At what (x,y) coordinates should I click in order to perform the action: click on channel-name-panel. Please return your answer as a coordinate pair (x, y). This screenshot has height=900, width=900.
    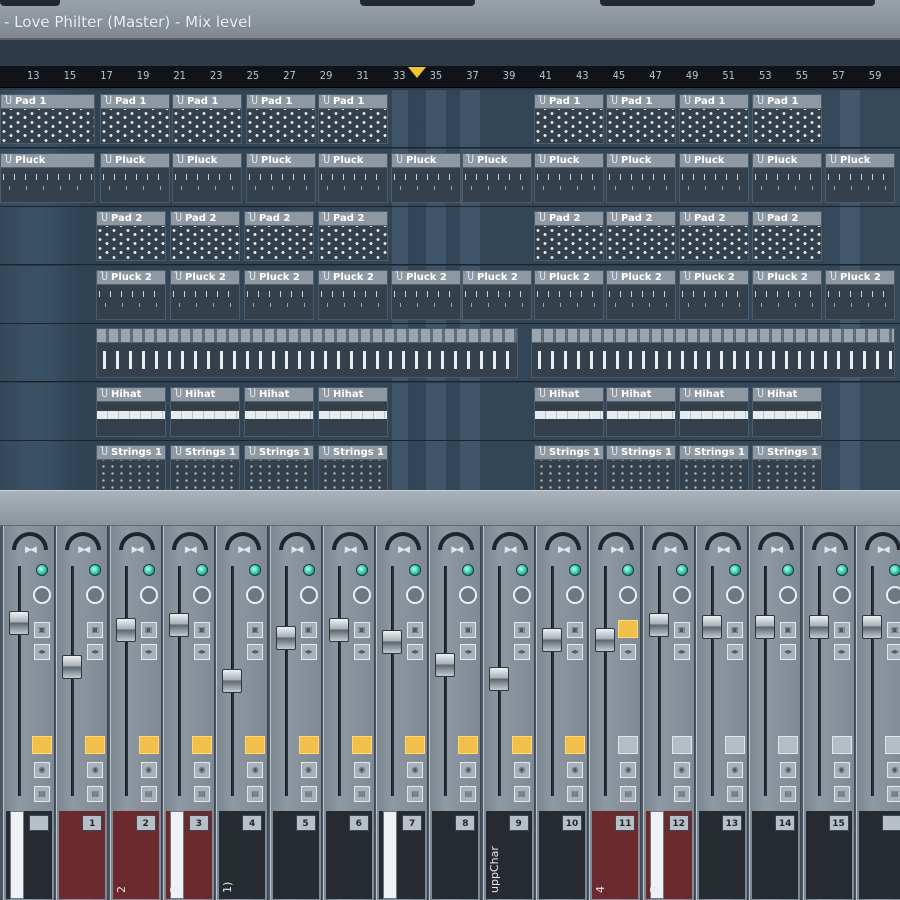
    Looking at the image, I should click on (879, 855).